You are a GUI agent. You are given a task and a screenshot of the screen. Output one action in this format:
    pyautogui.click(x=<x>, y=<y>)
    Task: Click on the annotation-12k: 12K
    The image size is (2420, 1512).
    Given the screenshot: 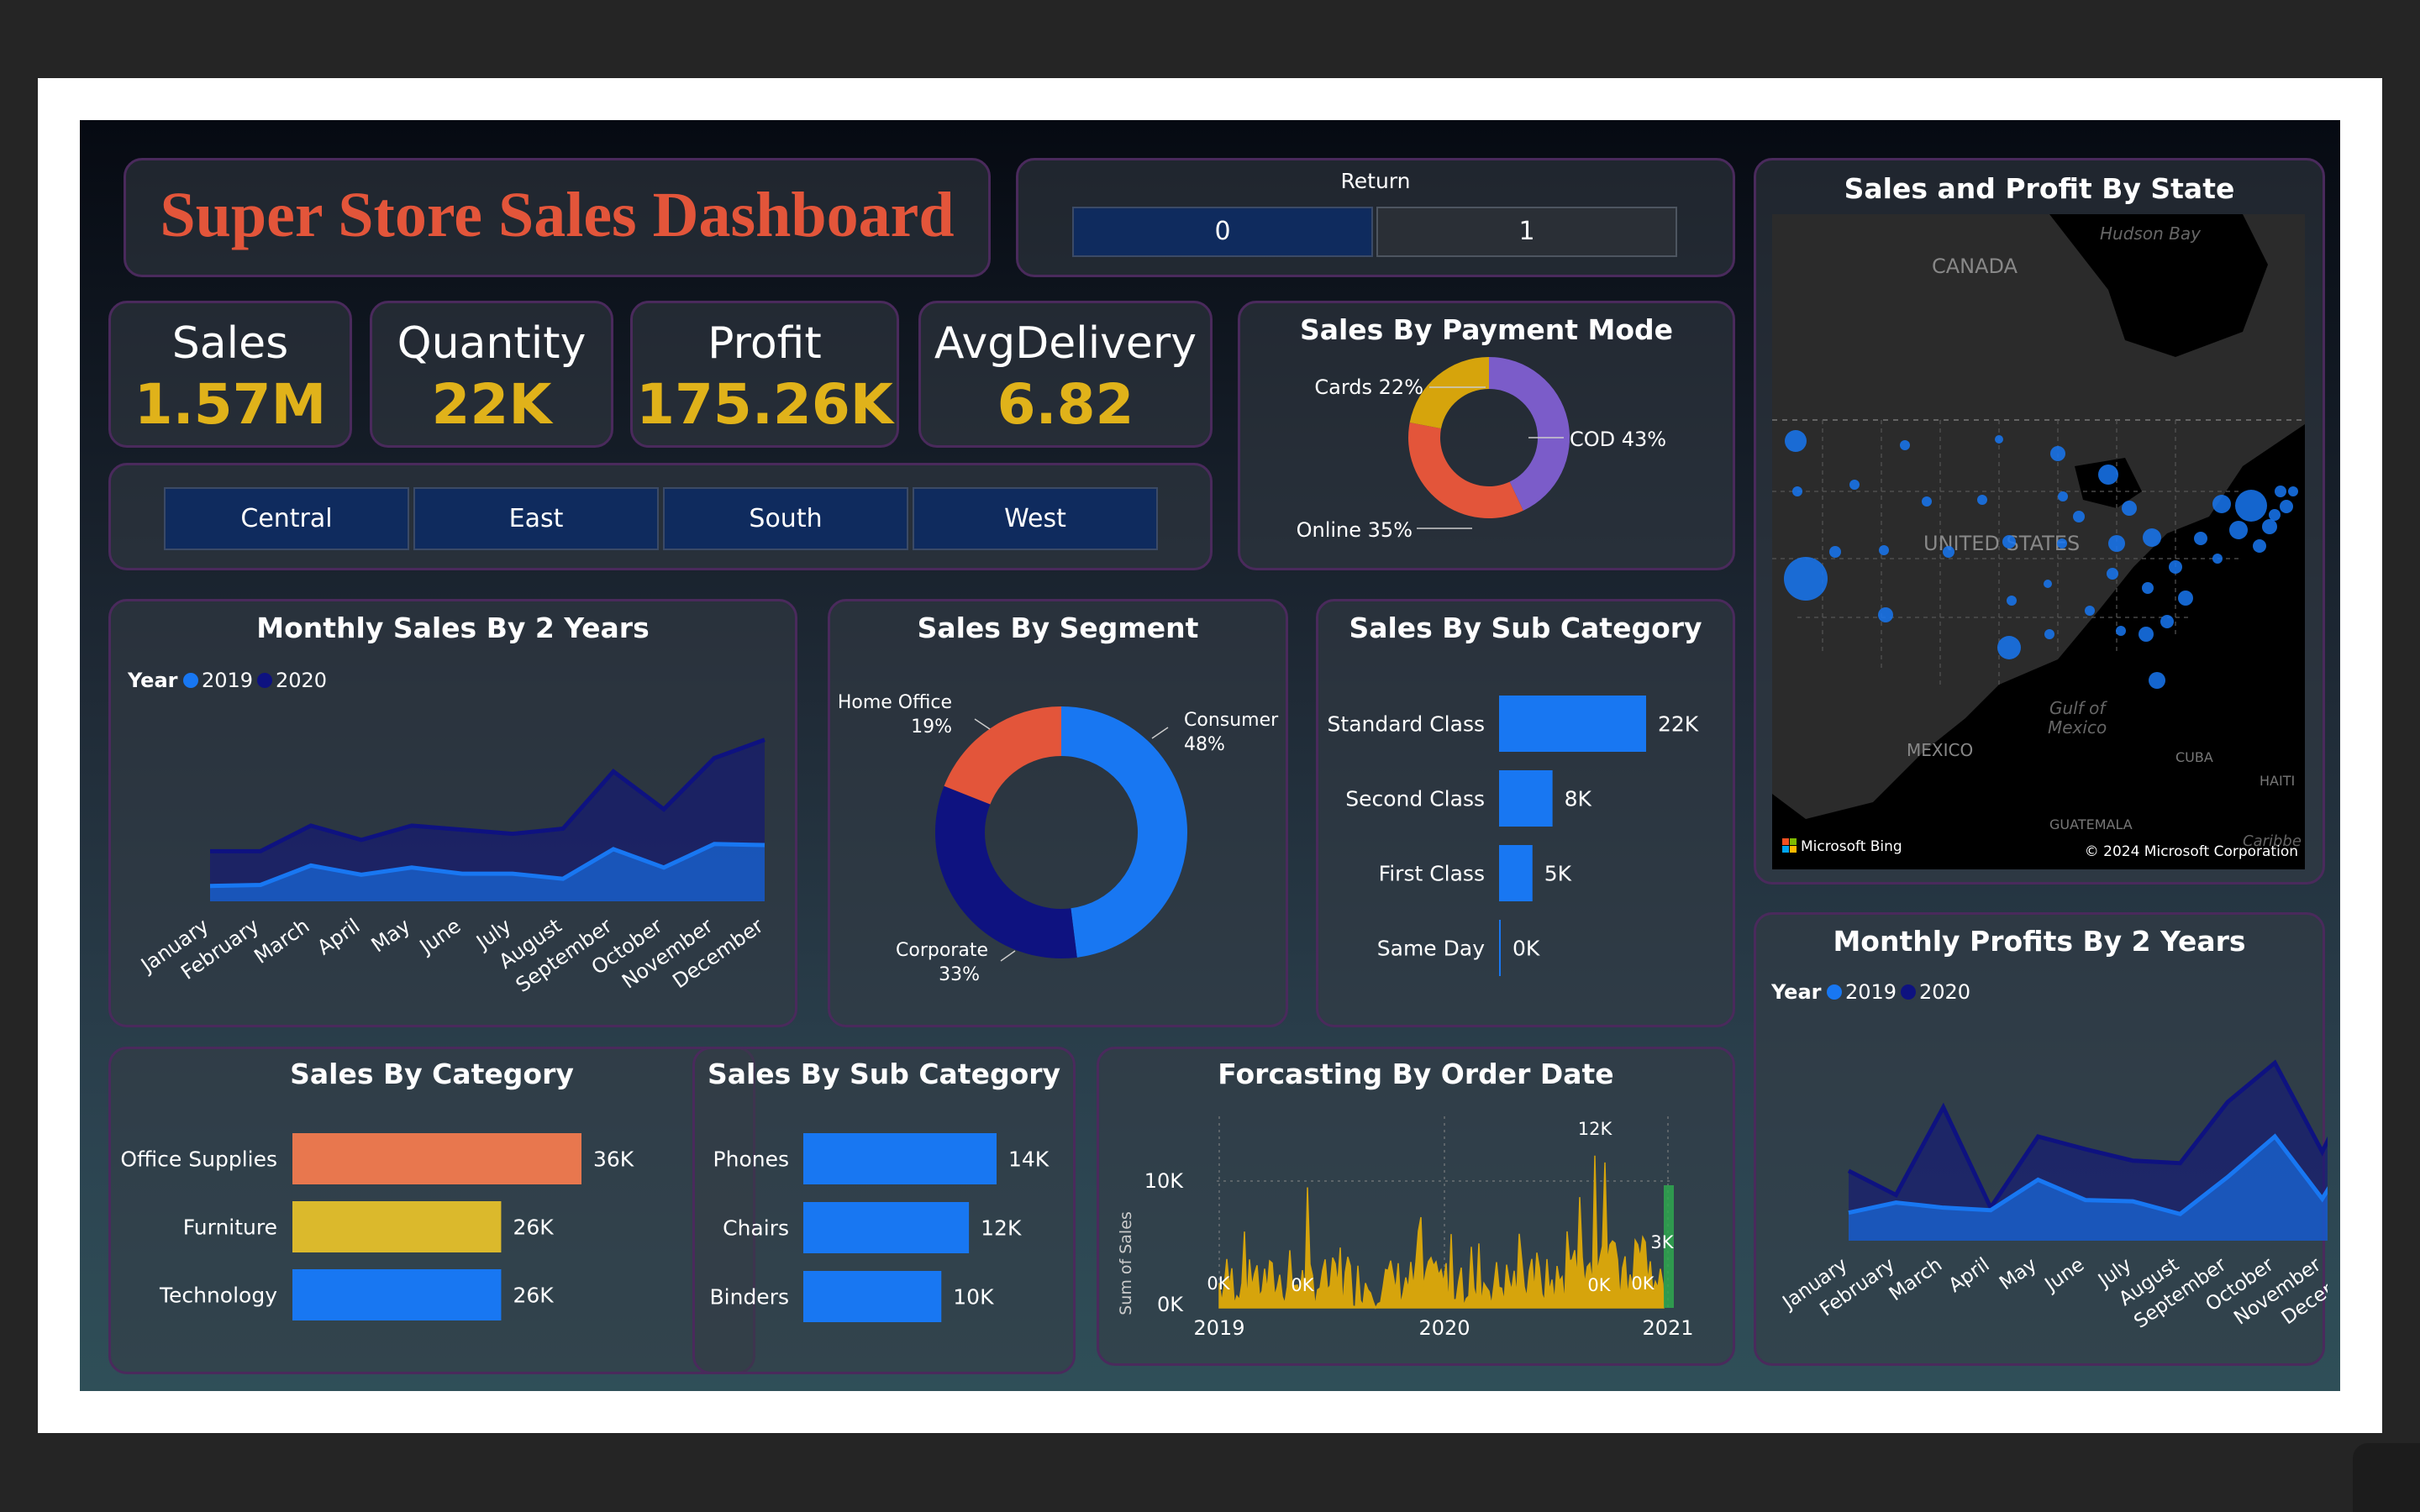 What is the action you would take?
    pyautogui.click(x=1595, y=1129)
    